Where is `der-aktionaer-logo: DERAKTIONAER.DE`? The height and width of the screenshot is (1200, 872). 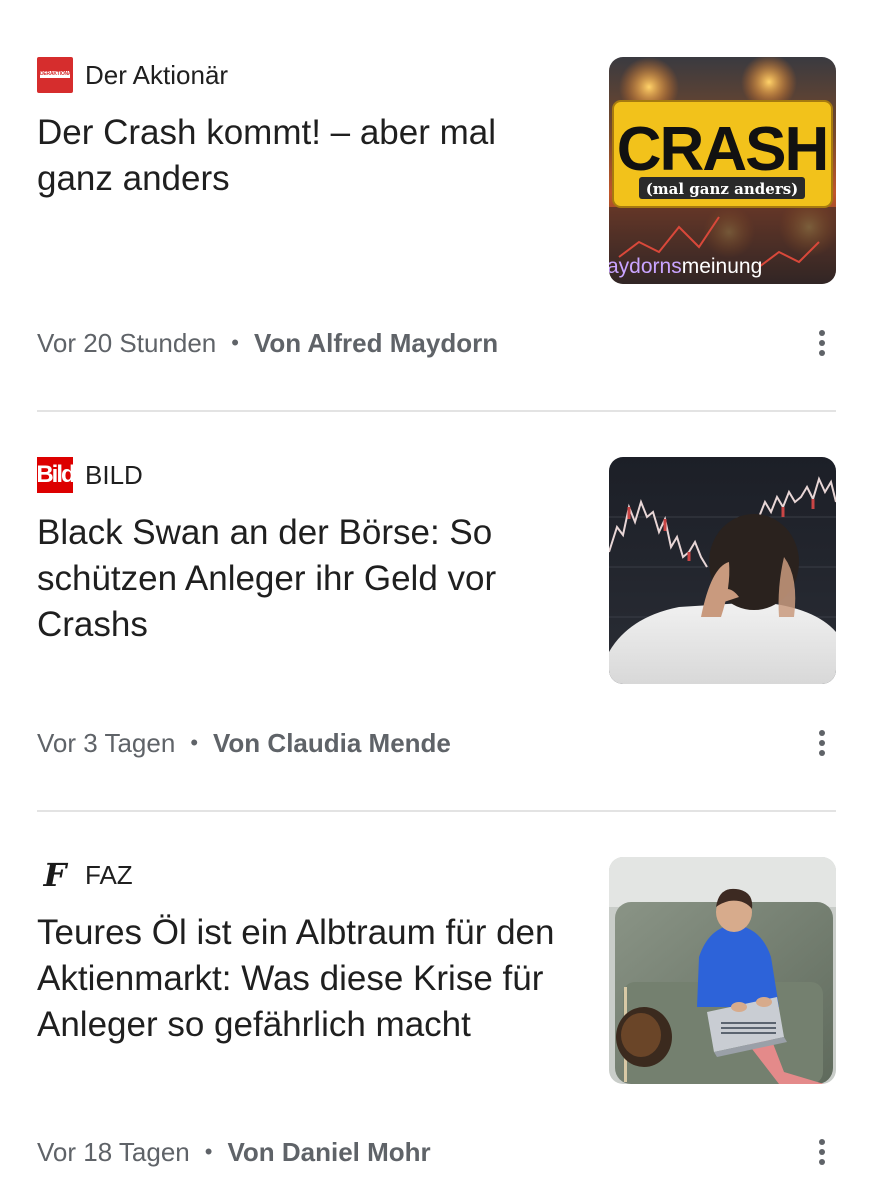 der-aktionaer-logo: DERAKTIONAER.DE is located at coordinates (55, 75).